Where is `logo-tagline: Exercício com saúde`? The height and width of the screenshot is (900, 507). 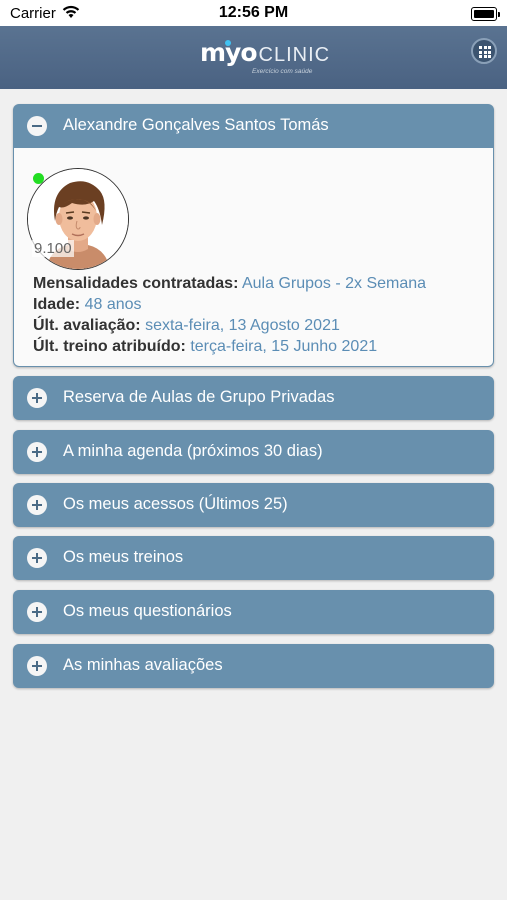
logo-tagline: Exercício com saúde is located at coordinates (282, 71).